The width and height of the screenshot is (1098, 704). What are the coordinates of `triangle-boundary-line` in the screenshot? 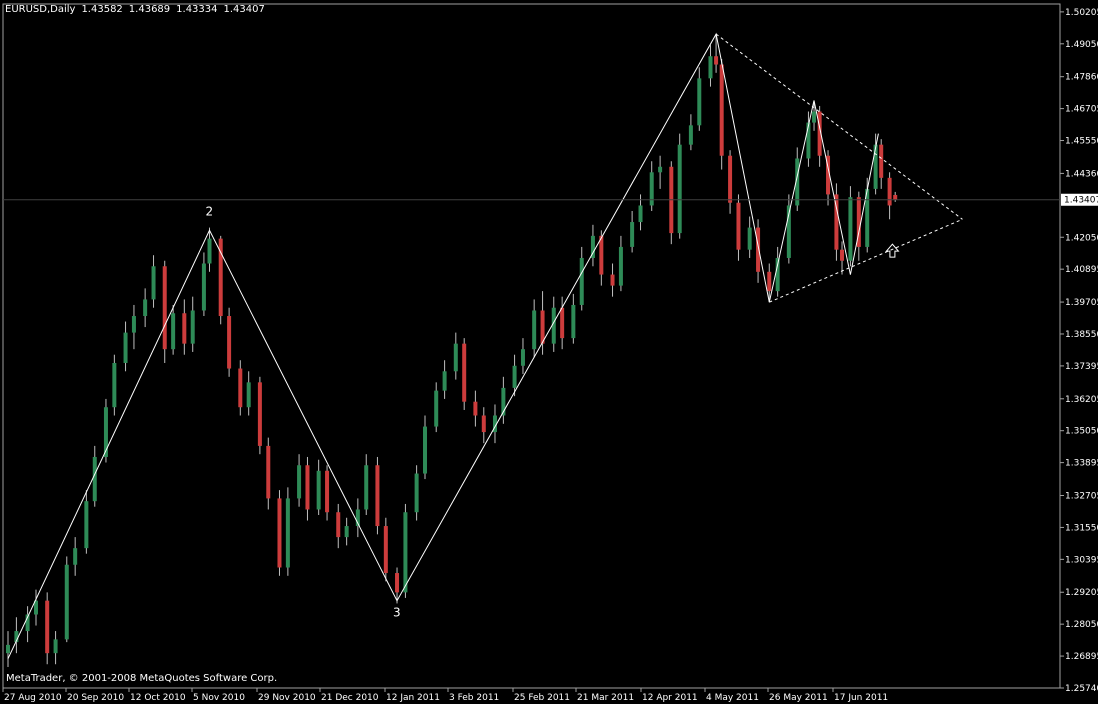 It's located at (839, 126).